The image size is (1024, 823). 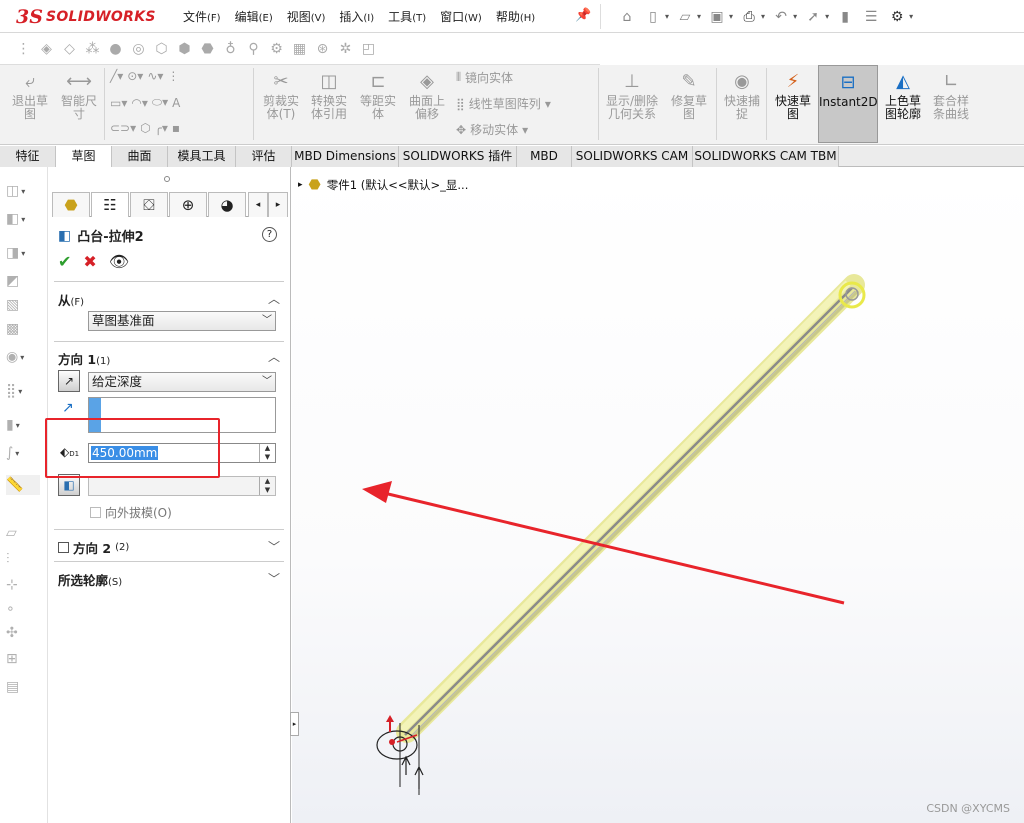 I want to click on shaded-sketch-contours-button: ◭ 上色草图轮廓, so click(x=903, y=95).